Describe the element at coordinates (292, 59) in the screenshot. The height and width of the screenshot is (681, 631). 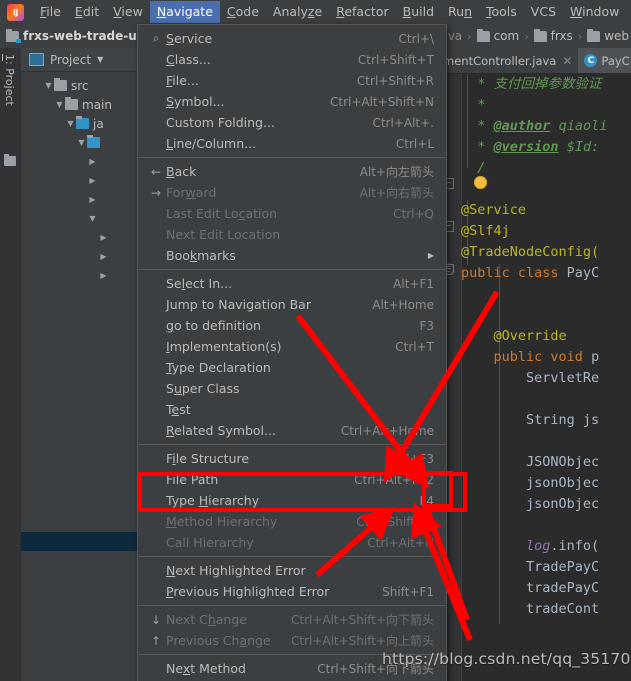
I see `menu-item-class: Class... Ctrl+Shift+T` at that location.